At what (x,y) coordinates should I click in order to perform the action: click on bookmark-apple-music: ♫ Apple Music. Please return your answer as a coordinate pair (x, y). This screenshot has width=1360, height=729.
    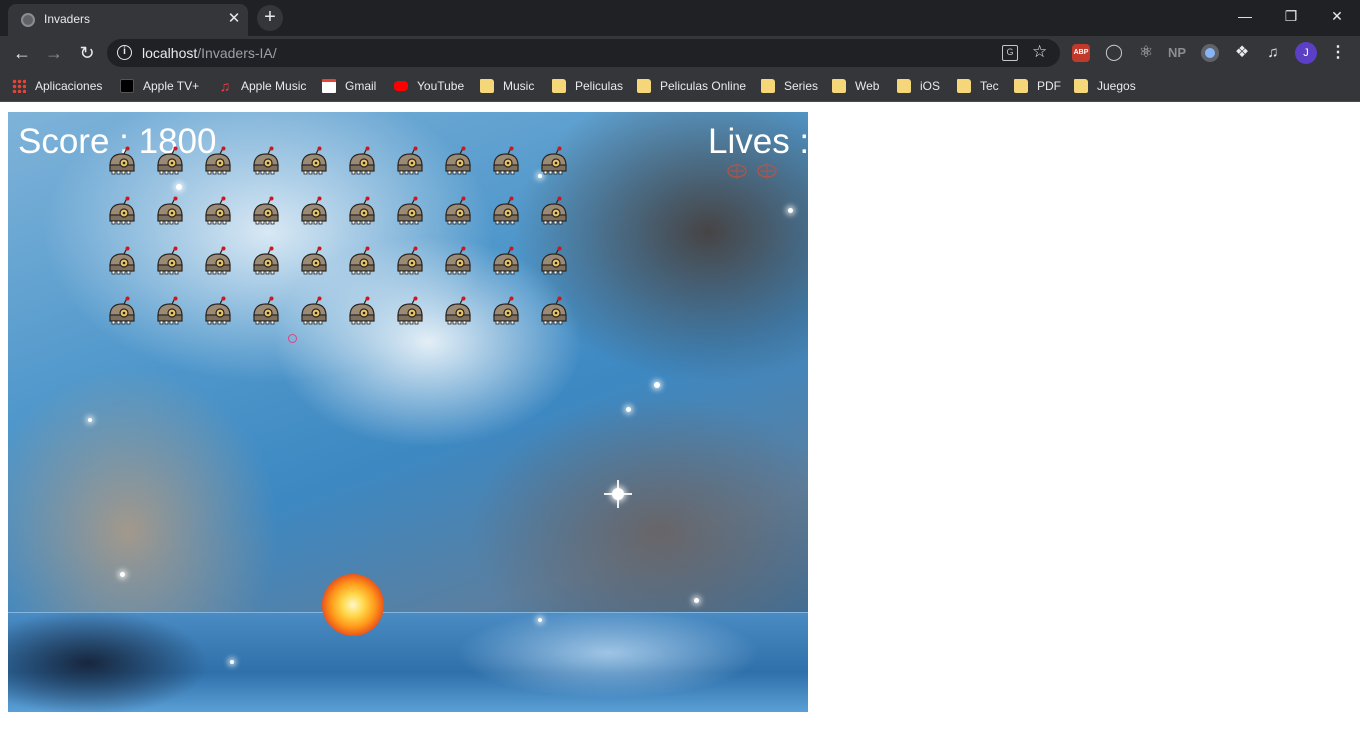
    Looking at the image, I should click on (262, 86).